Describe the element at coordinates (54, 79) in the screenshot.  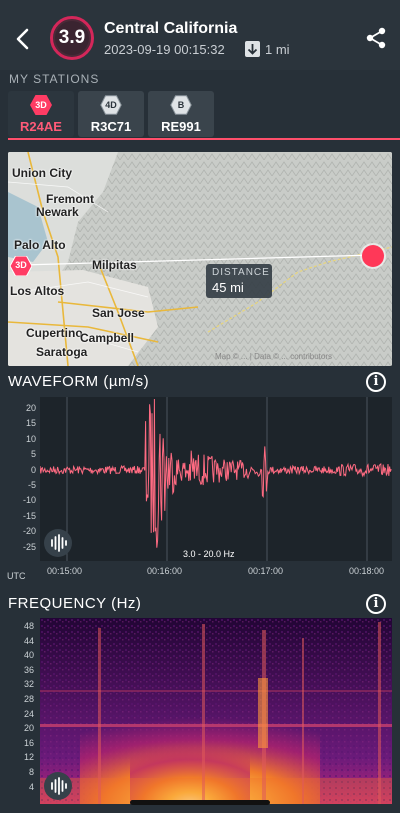
I see `stations-label: MY STATIONS` at that location.